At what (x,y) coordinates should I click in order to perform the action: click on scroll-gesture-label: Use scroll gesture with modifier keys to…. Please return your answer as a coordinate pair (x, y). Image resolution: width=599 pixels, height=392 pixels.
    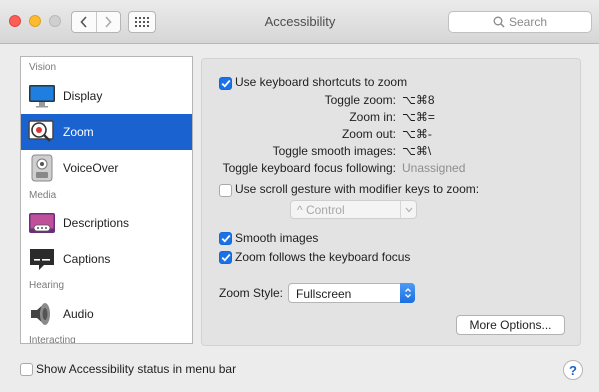
    Looking at the image, I should click on (357, 189).